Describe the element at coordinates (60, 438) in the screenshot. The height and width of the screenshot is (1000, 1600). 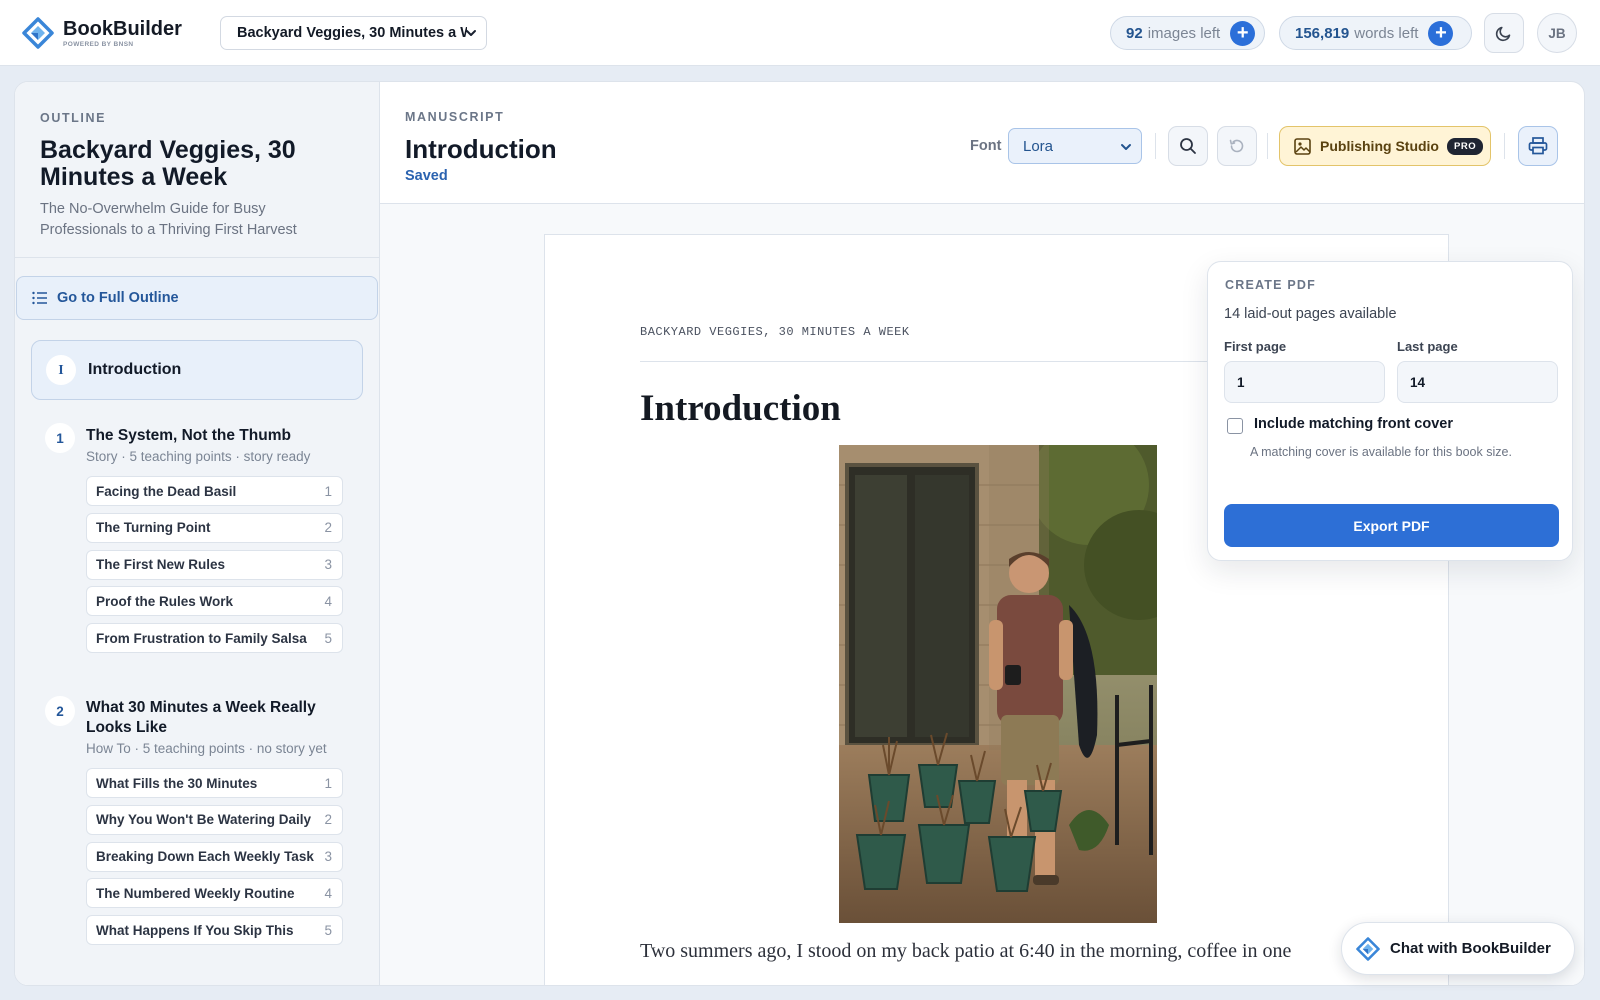
I see `chapter-number: 1` at that location.